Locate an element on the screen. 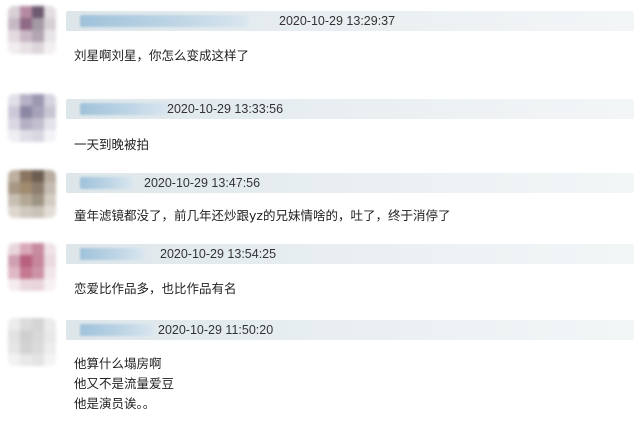 This screenshot has width=640, height=421. comment-text: 他算什么塌房啊 他又不是流量爱豆 他是演员诶。。 is located at coordinates (124, 384).